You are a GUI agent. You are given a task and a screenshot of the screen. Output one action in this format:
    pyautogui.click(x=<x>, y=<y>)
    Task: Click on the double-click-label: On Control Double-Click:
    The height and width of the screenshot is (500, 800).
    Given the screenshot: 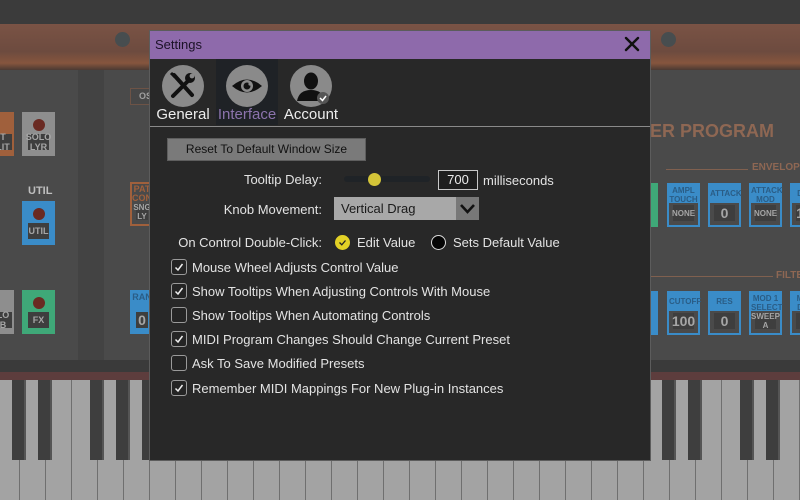 What is the action you would take?
    pyautogui.click(x=250, y=242)
    